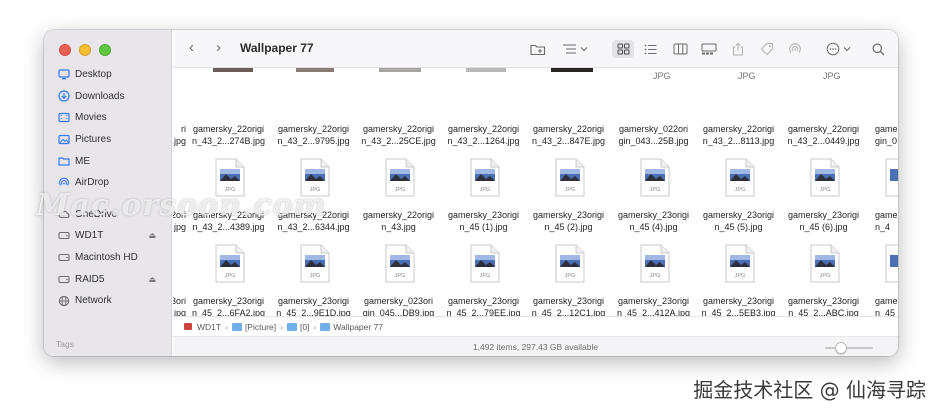  What do you see at coordinates (313, 192) in the screenshot?
I see `file-item: JPG gamersky_23origi n_45_2...9E1D.jpg` at bounding box center [313, 192].